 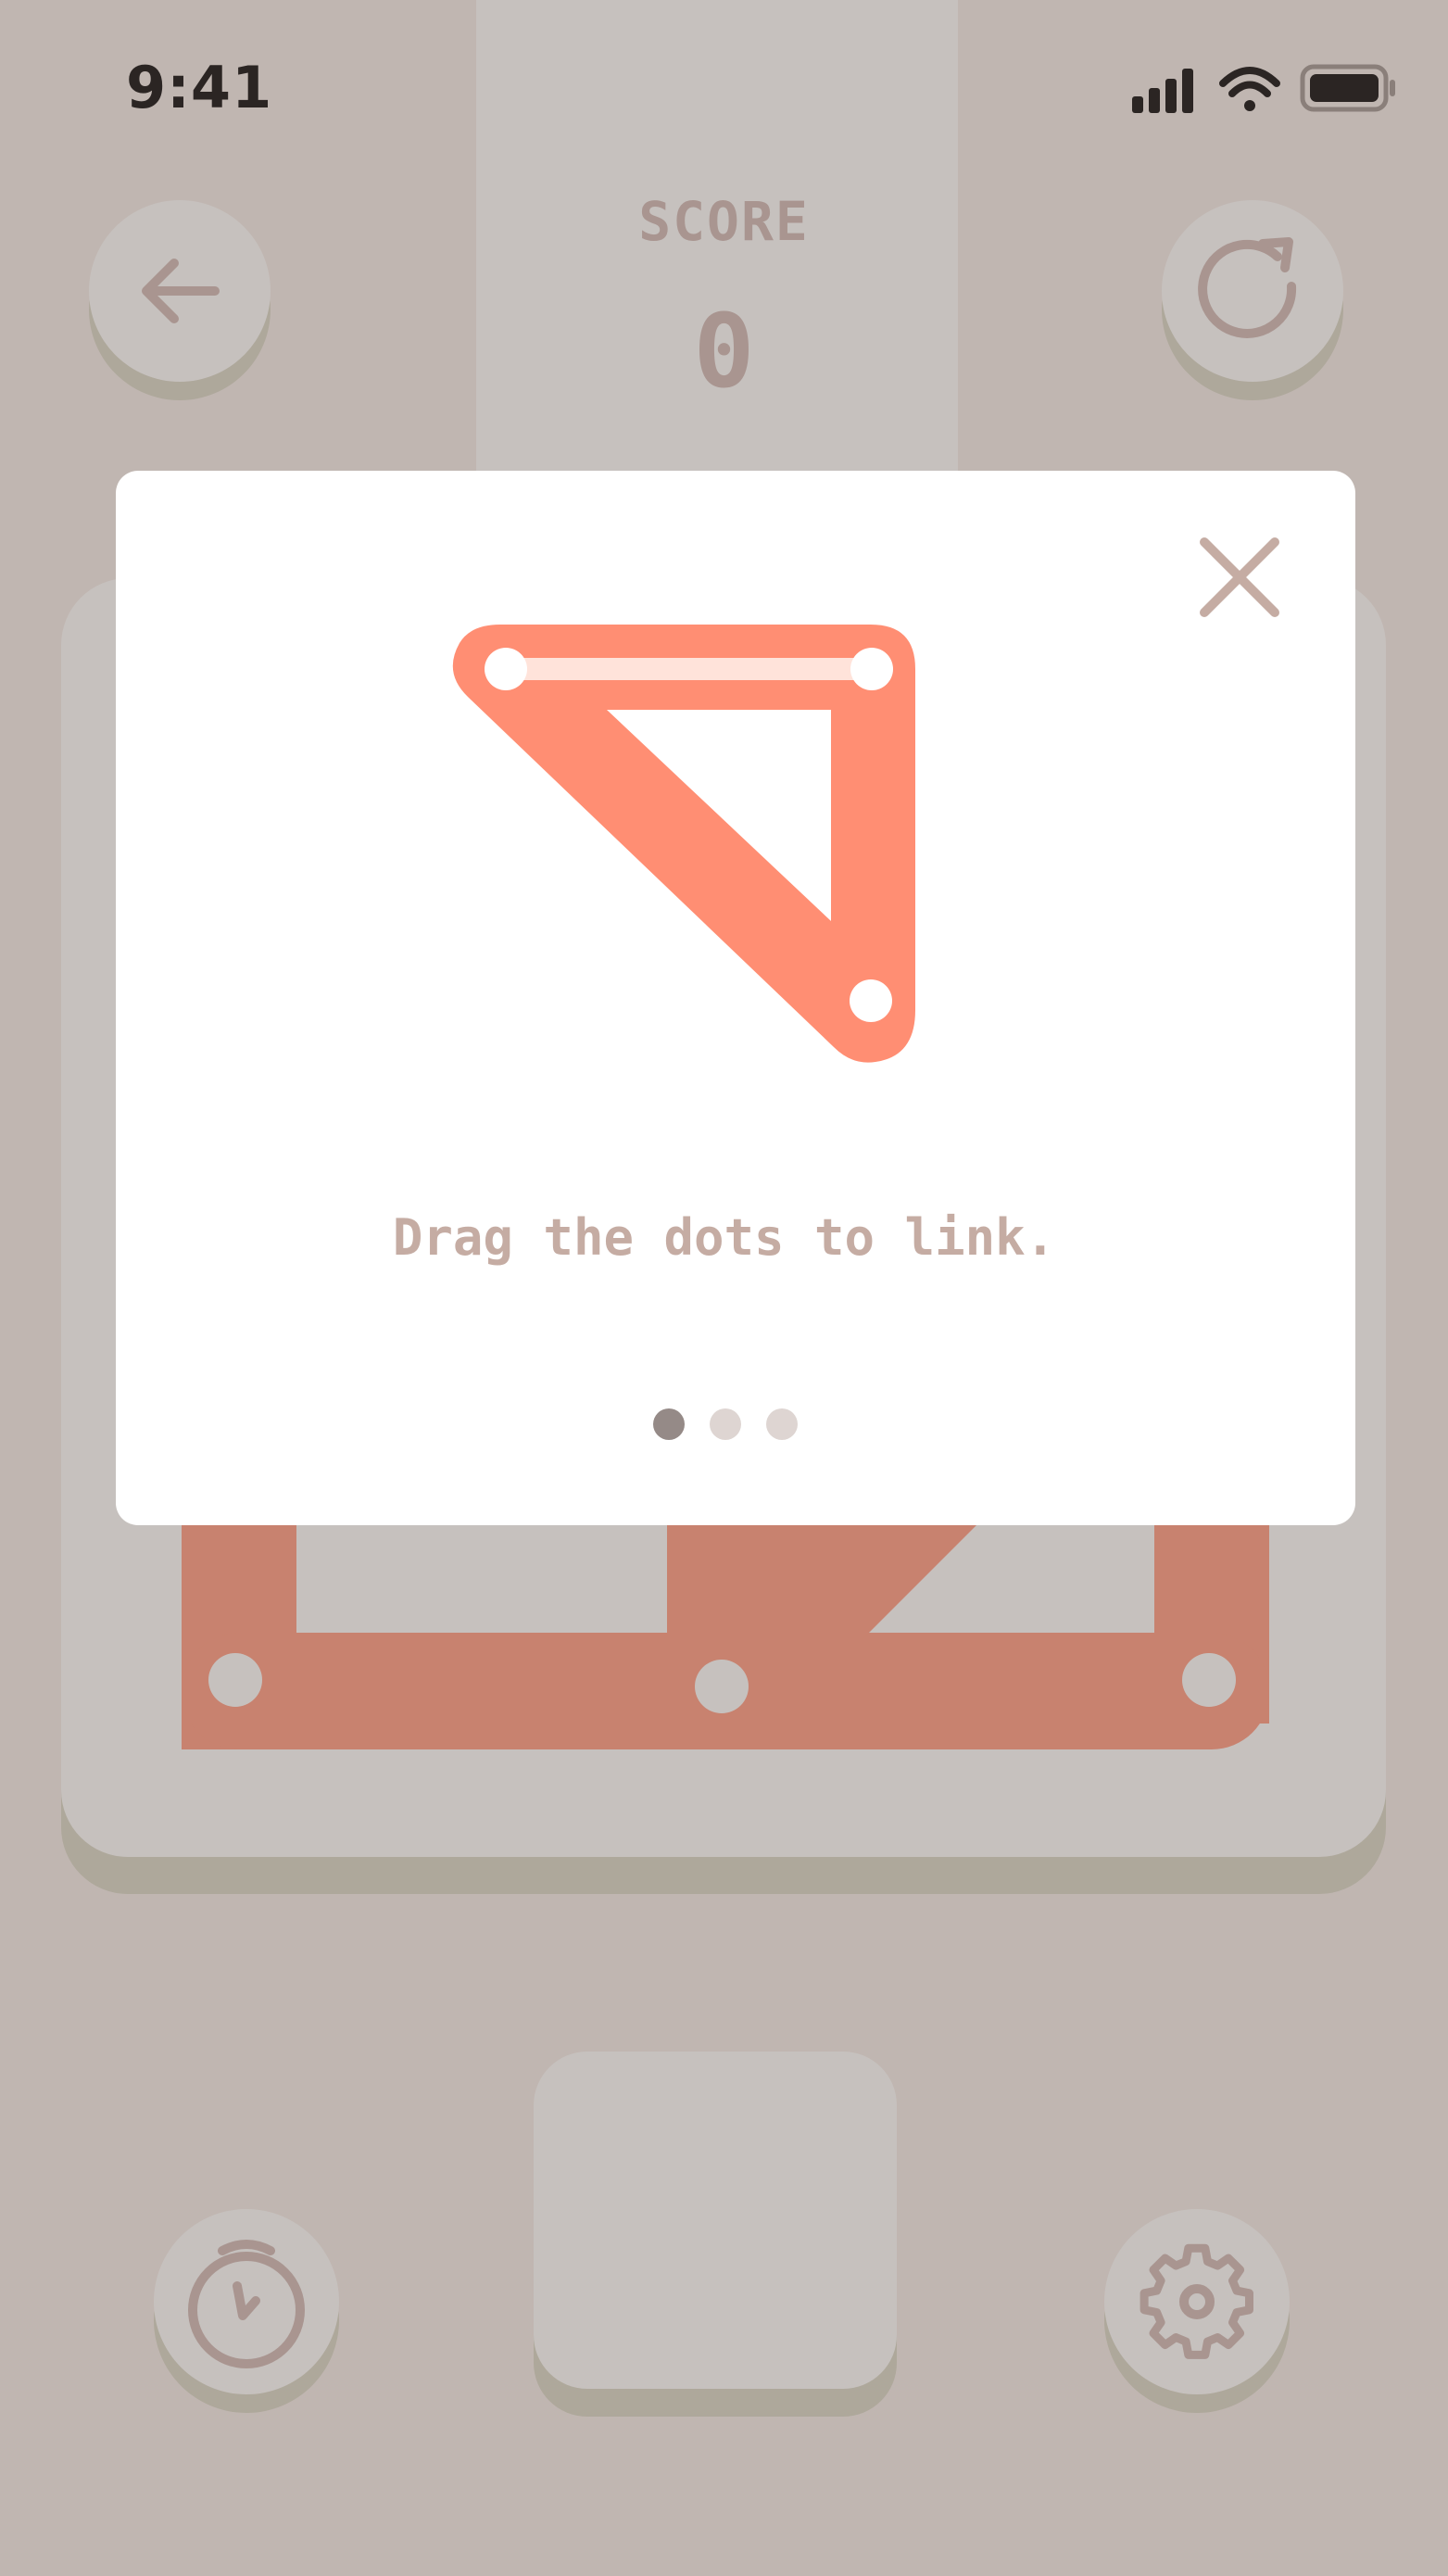 What do you see at coordinates (689, 669) in the screenshot?
I see `drag-line` at bounding box center [689, 669].